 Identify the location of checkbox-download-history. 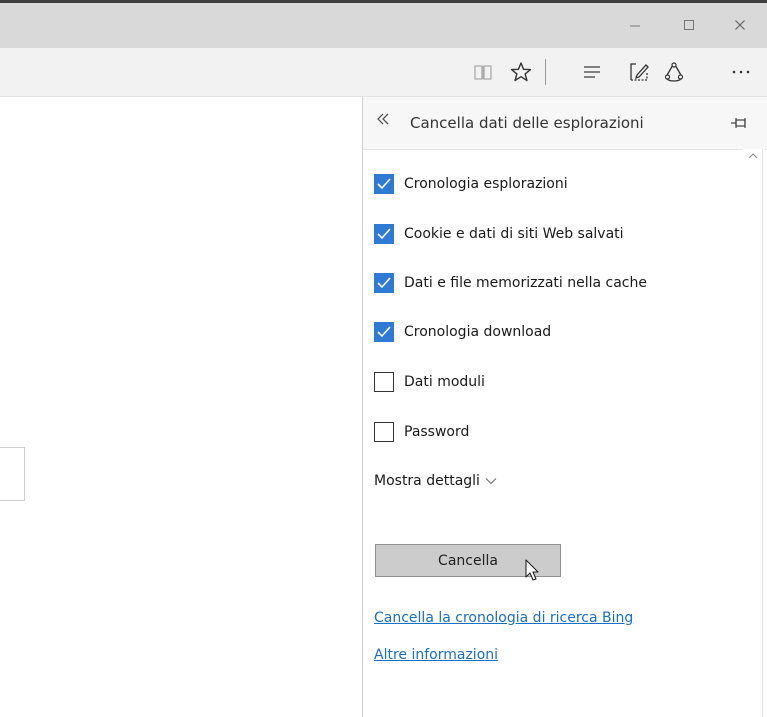
(384, 332).